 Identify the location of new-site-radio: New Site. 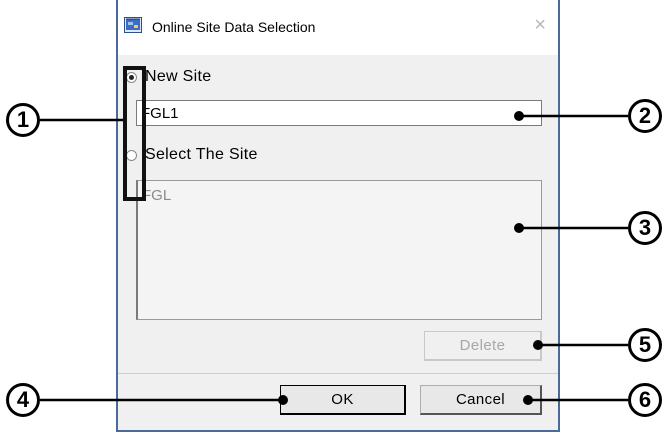
(168, 77).